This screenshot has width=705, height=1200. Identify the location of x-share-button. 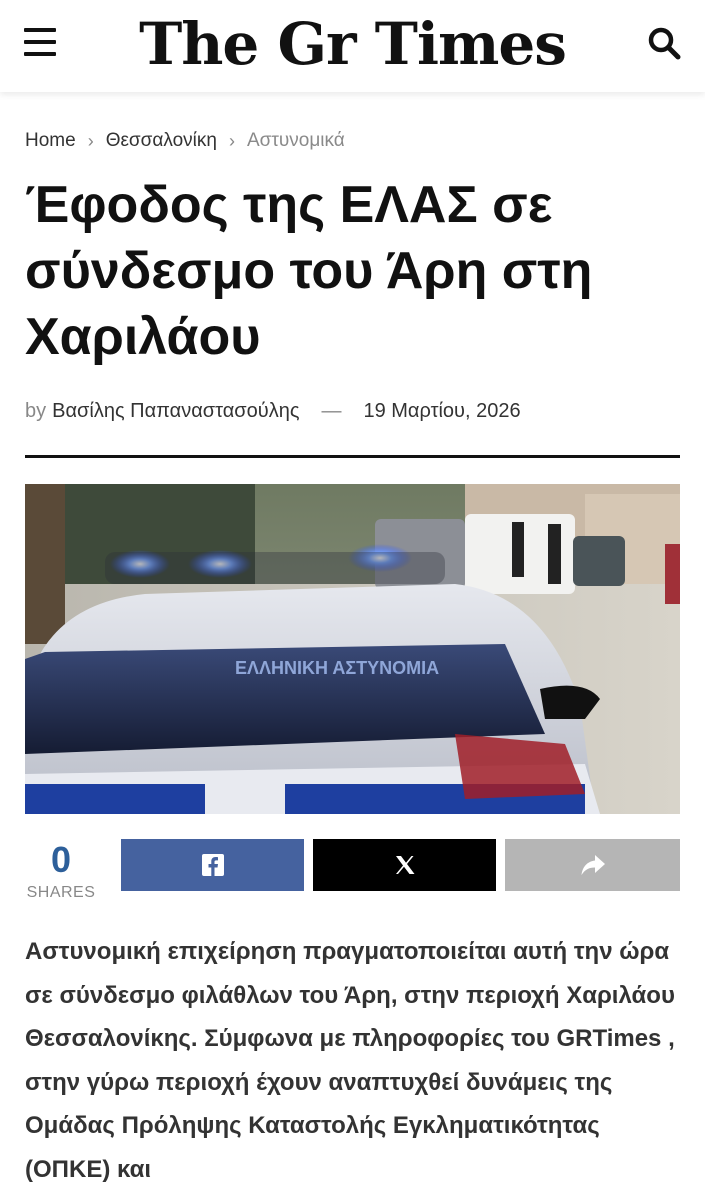
(404, 865).